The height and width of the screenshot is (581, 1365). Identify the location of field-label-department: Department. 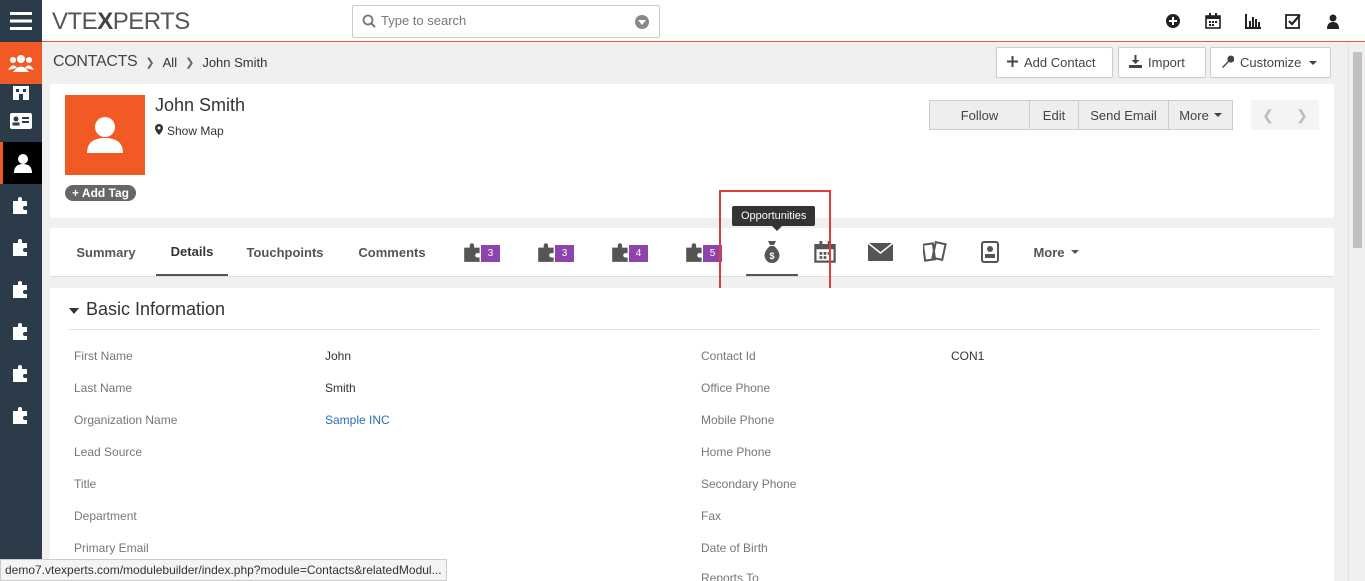
(105, 516).